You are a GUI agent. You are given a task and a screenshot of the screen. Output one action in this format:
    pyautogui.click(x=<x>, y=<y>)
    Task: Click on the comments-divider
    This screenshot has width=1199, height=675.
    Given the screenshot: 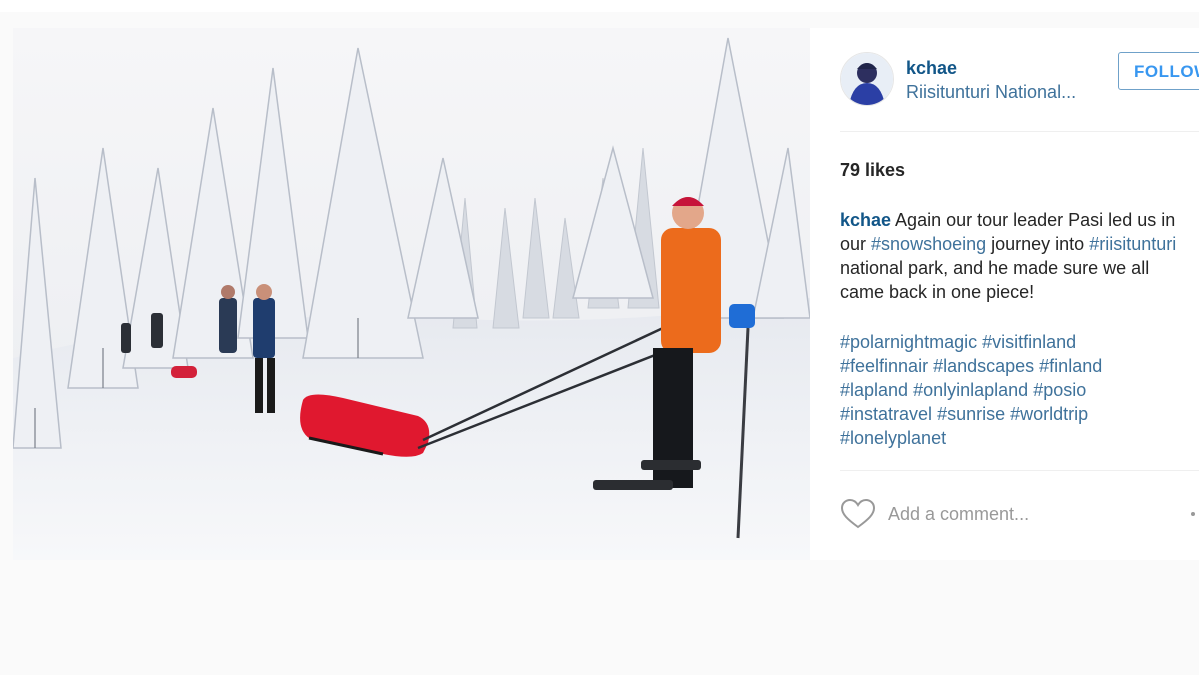 What is the action you would take?
    pyautogui.click(x=1019, y=470)
    